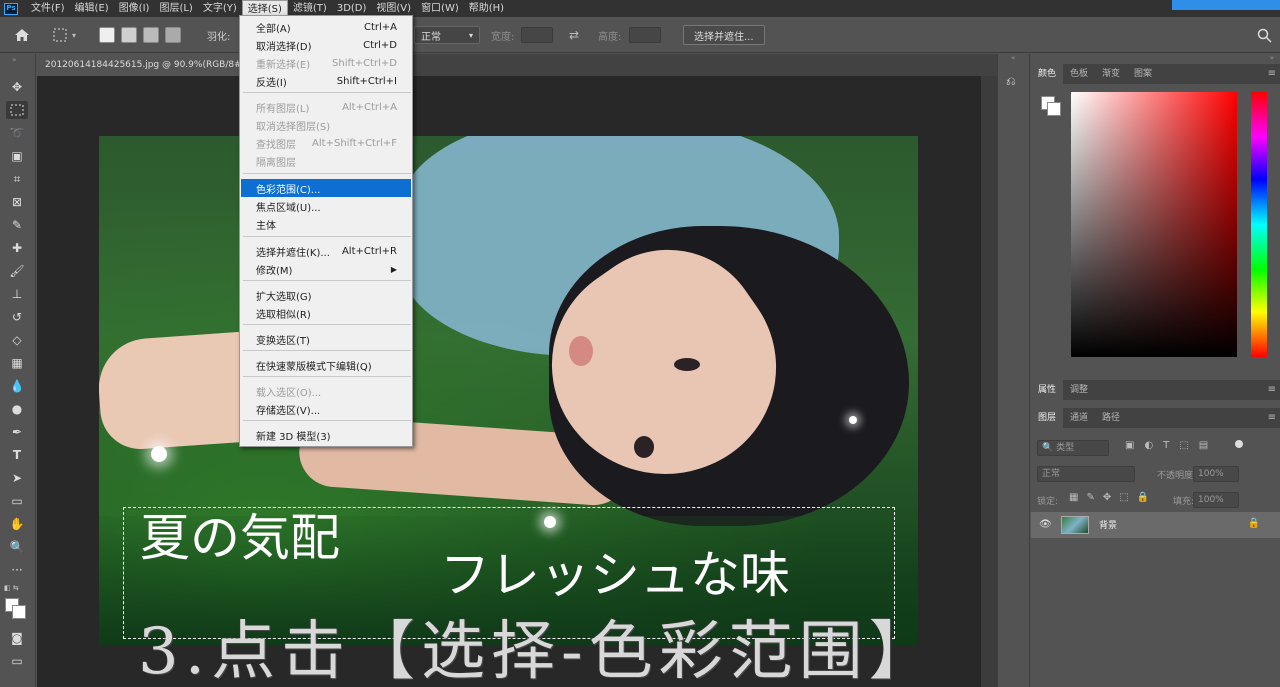 This screenshot has height=687, width=1280. What do you see at coordinates (1047, 390) in the screenshot?
I see `panel-tab: 属性` at bounding box center [1047, 390].